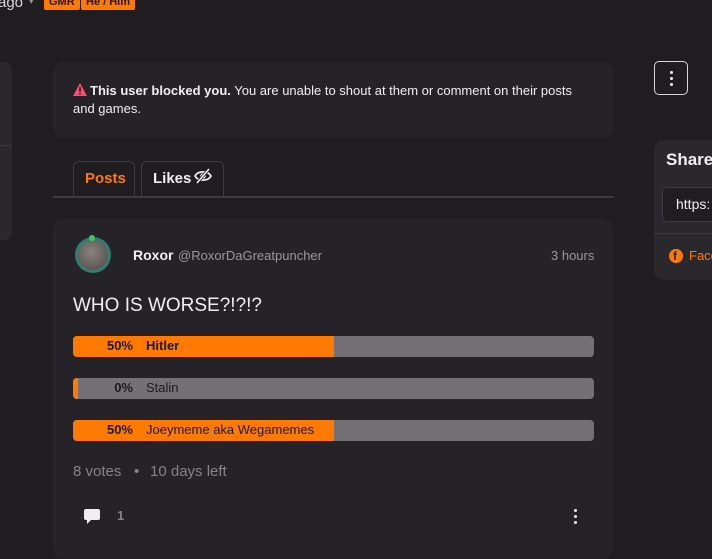  I want to click on facebook-icon: f, so click(676, 256).